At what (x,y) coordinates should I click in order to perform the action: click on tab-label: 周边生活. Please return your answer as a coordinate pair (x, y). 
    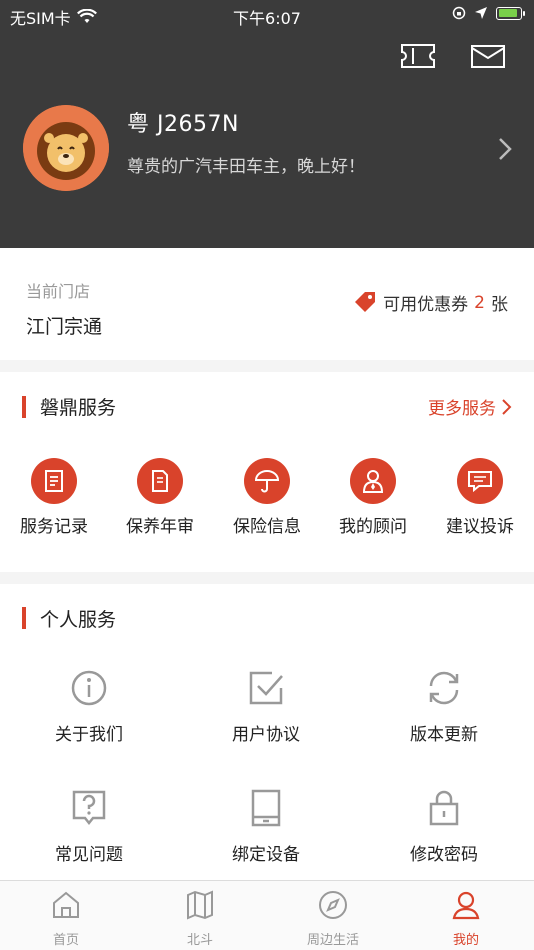
    Looking at the image, I should click on (332, 940).